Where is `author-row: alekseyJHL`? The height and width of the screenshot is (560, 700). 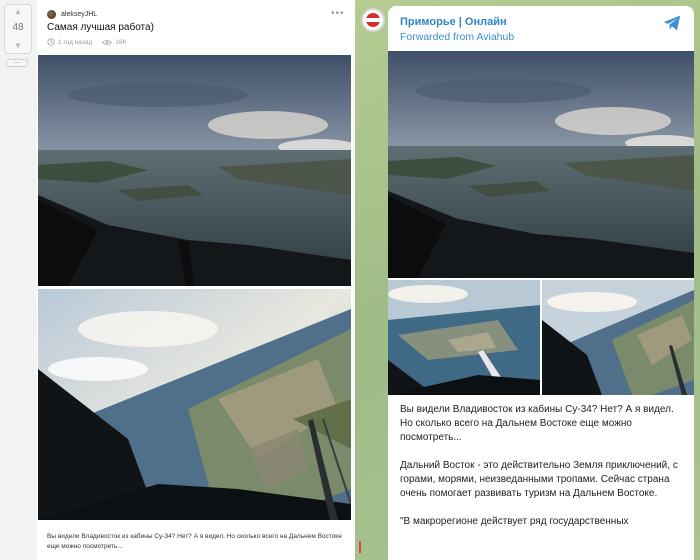
author-row: alekseyJHL is located at coordinates (72, 14).